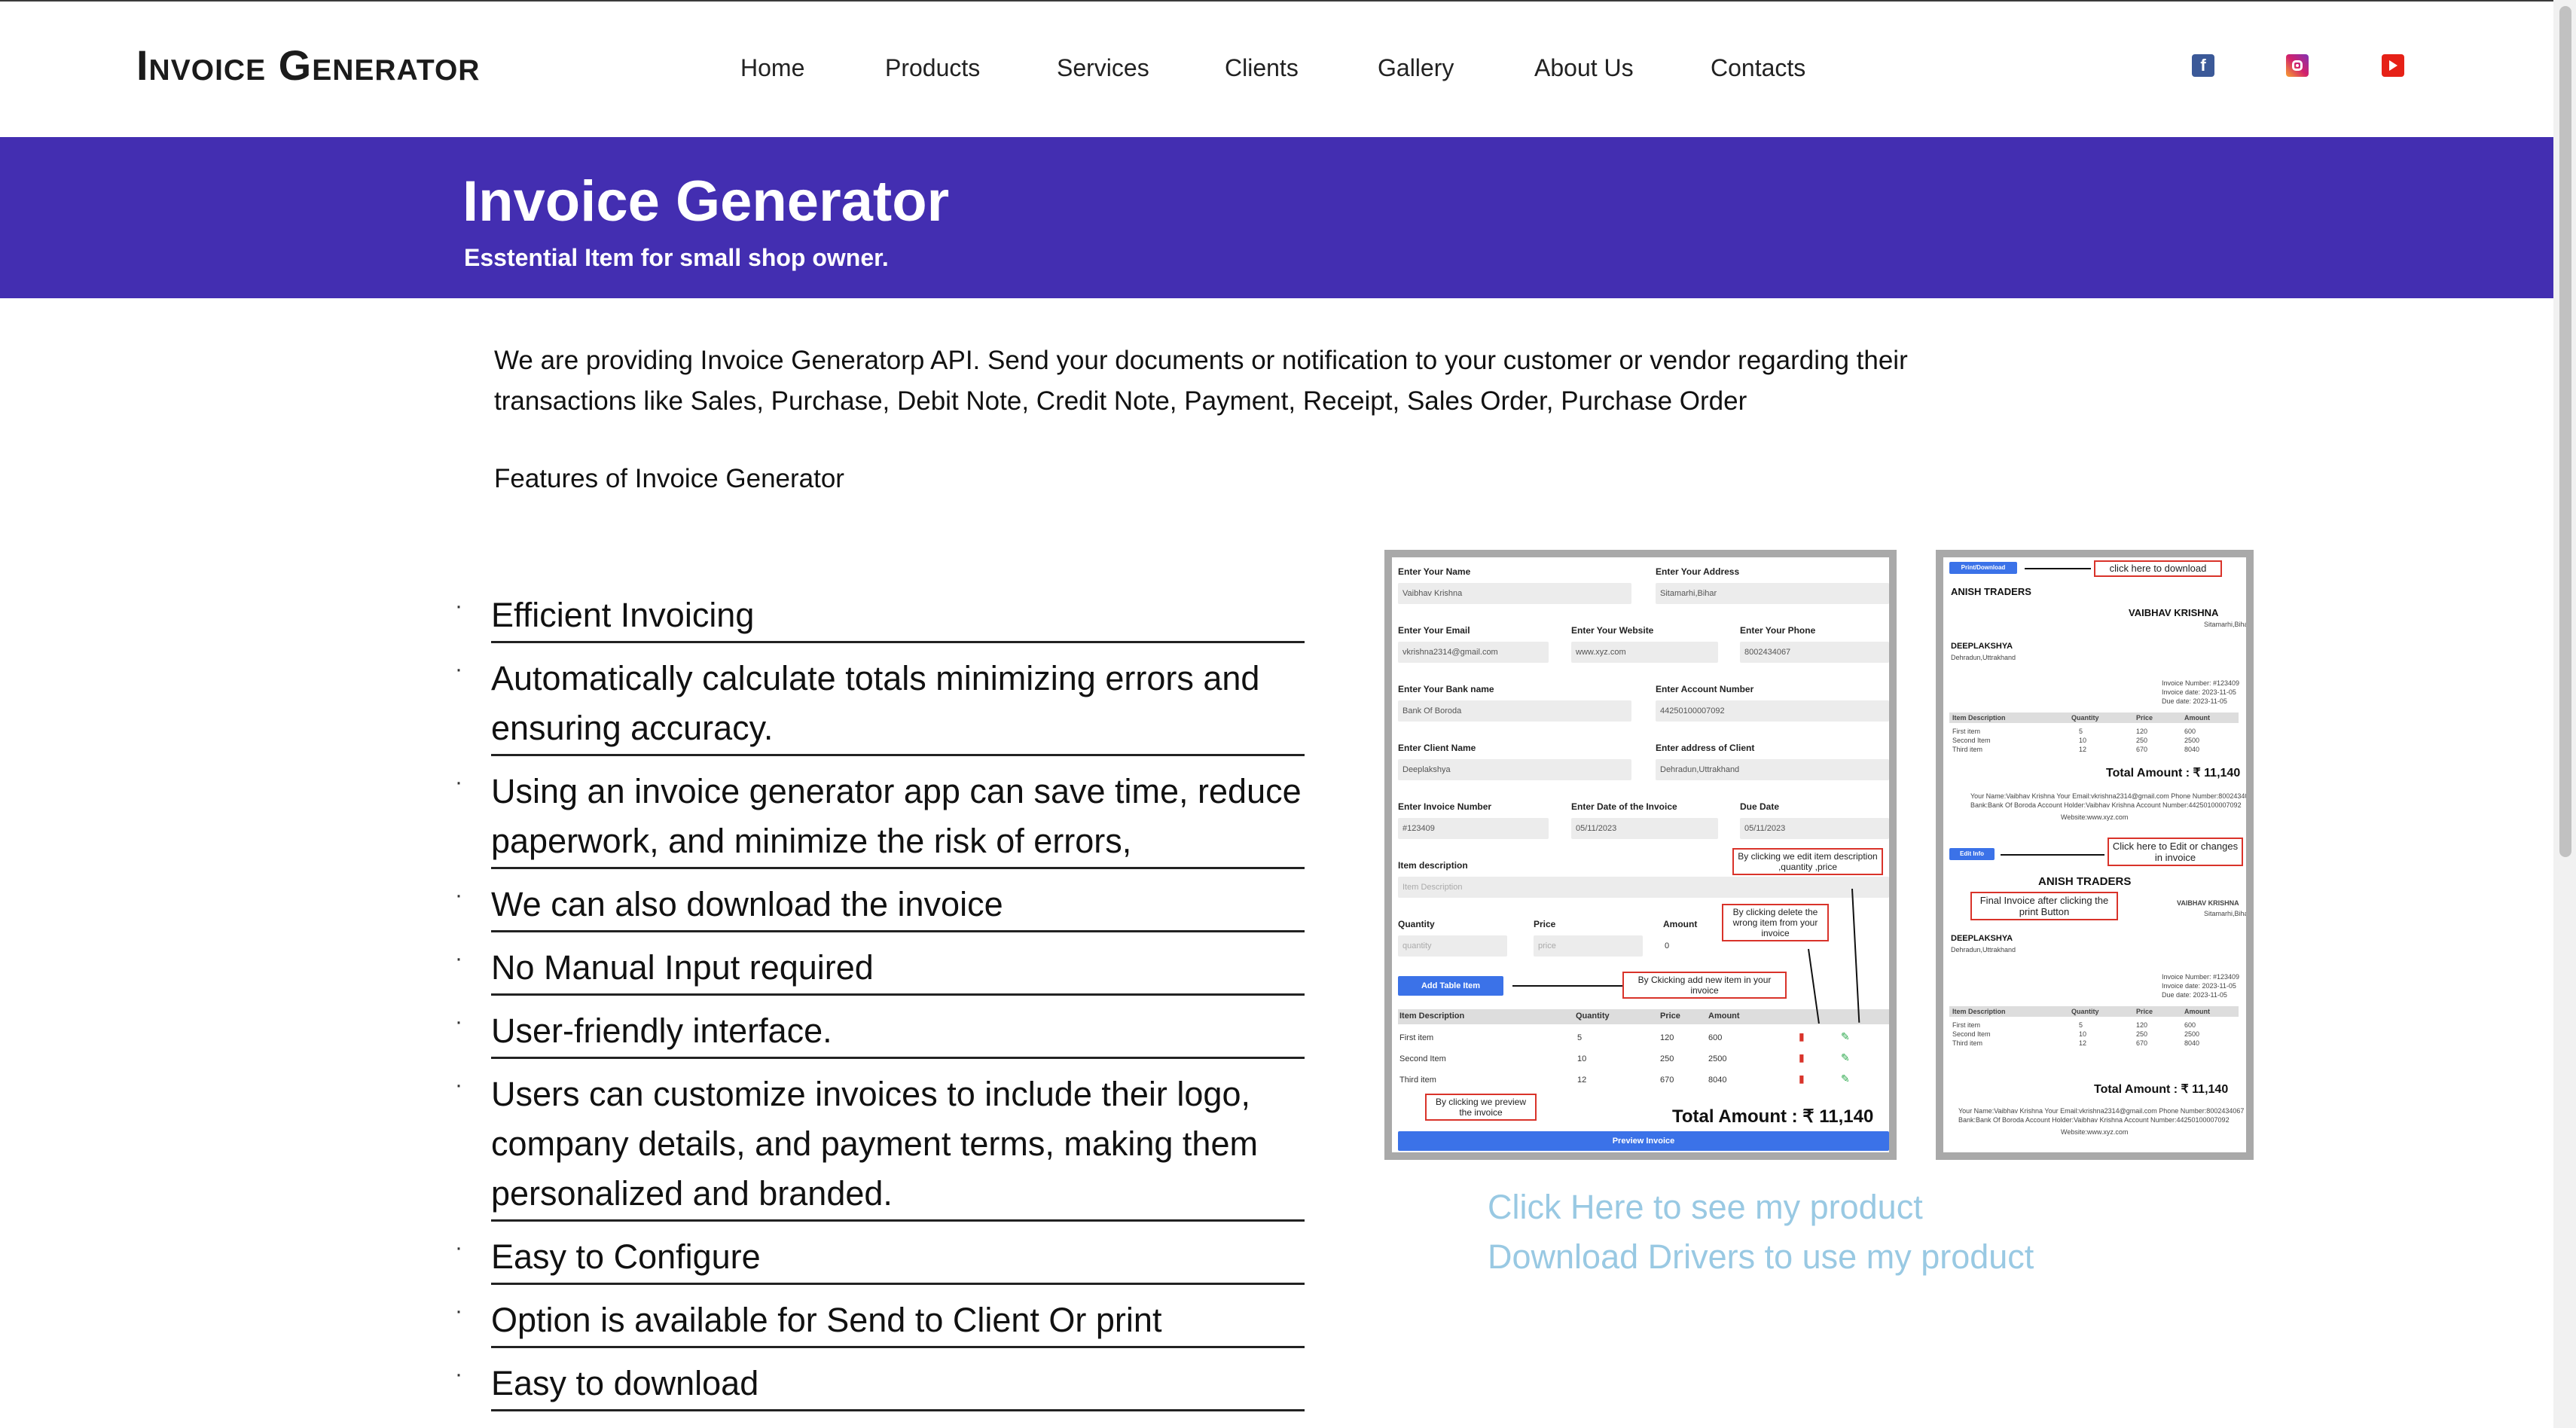 This screenshot has width=2576, height=1428. Describe the element at coordinates (1481, 1107) in the screenshot. I see `callout-preview: By clicking we preview the invoice` at that location.